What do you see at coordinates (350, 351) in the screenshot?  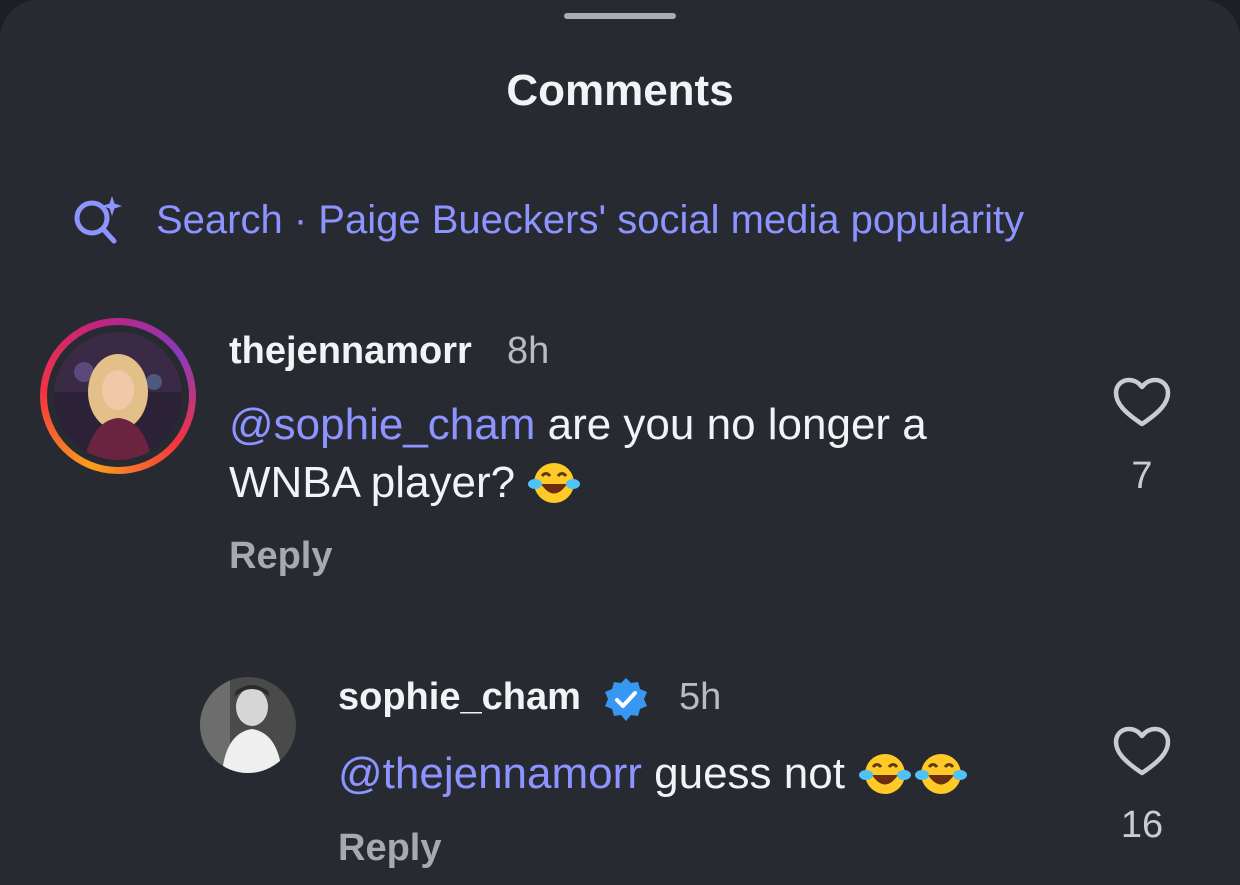 I see `comment-username: thejennamorr` at bounding box center [350, 351].